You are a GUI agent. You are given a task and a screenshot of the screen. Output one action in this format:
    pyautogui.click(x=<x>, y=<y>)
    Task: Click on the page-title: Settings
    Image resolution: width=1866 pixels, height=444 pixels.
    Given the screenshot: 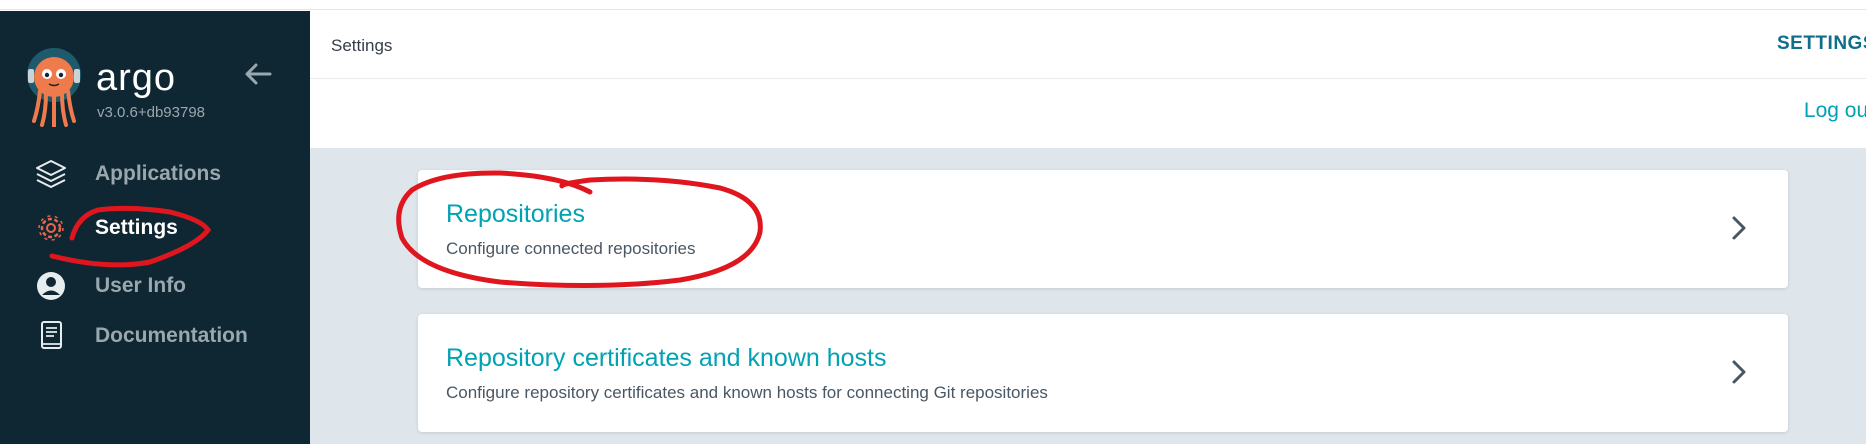 What is the action you would take?
    pyautogui.click(x=362, y=45)
    